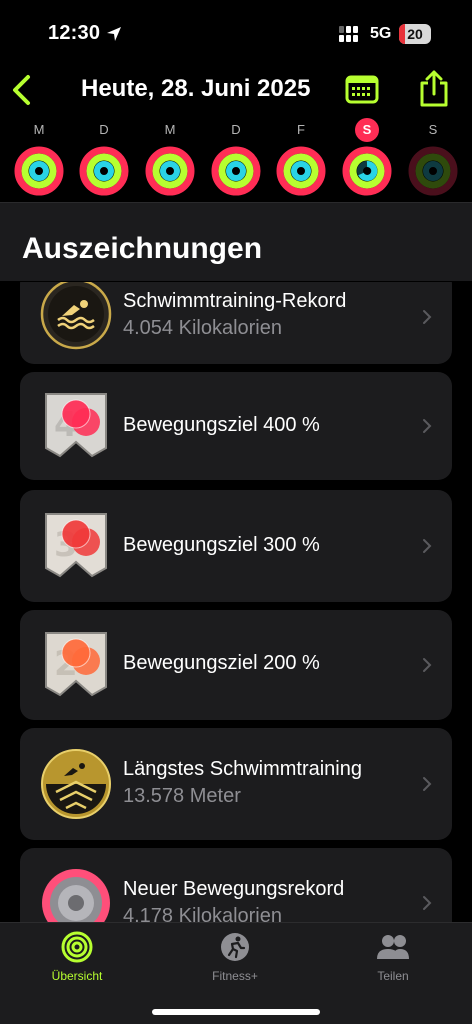 This screenshot has width=472, height=1024. What do you see at coordinates (236, 31) in the screenshot?
I see `status-bar: 12:30 5G 20` at bounding box center [236, 31].